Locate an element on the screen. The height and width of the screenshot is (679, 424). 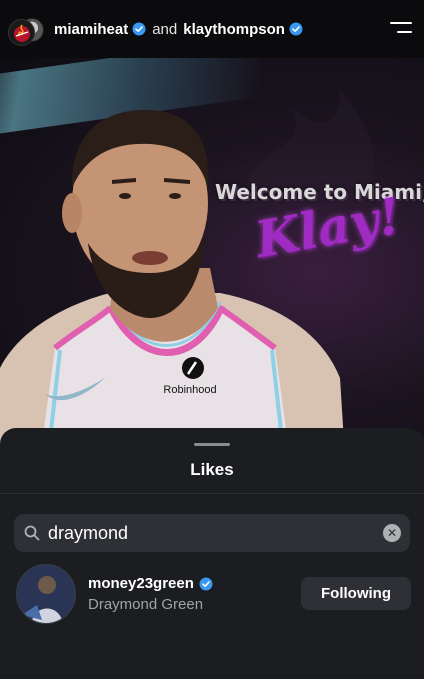
account-name-klaythompson: klaythompson is located at coordinates (234, 29).